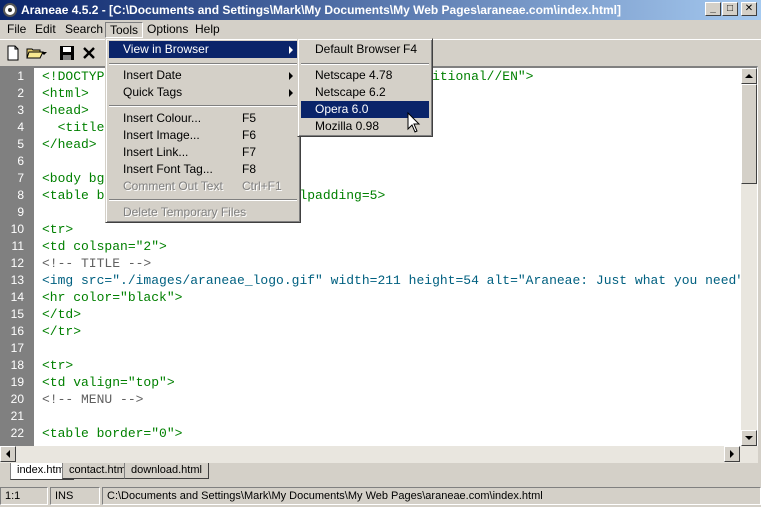 This screenshot has height=507, width=761. Describe the element at coordinates (17, 382) in the screenshot. I see `line-number: 19` at that location.